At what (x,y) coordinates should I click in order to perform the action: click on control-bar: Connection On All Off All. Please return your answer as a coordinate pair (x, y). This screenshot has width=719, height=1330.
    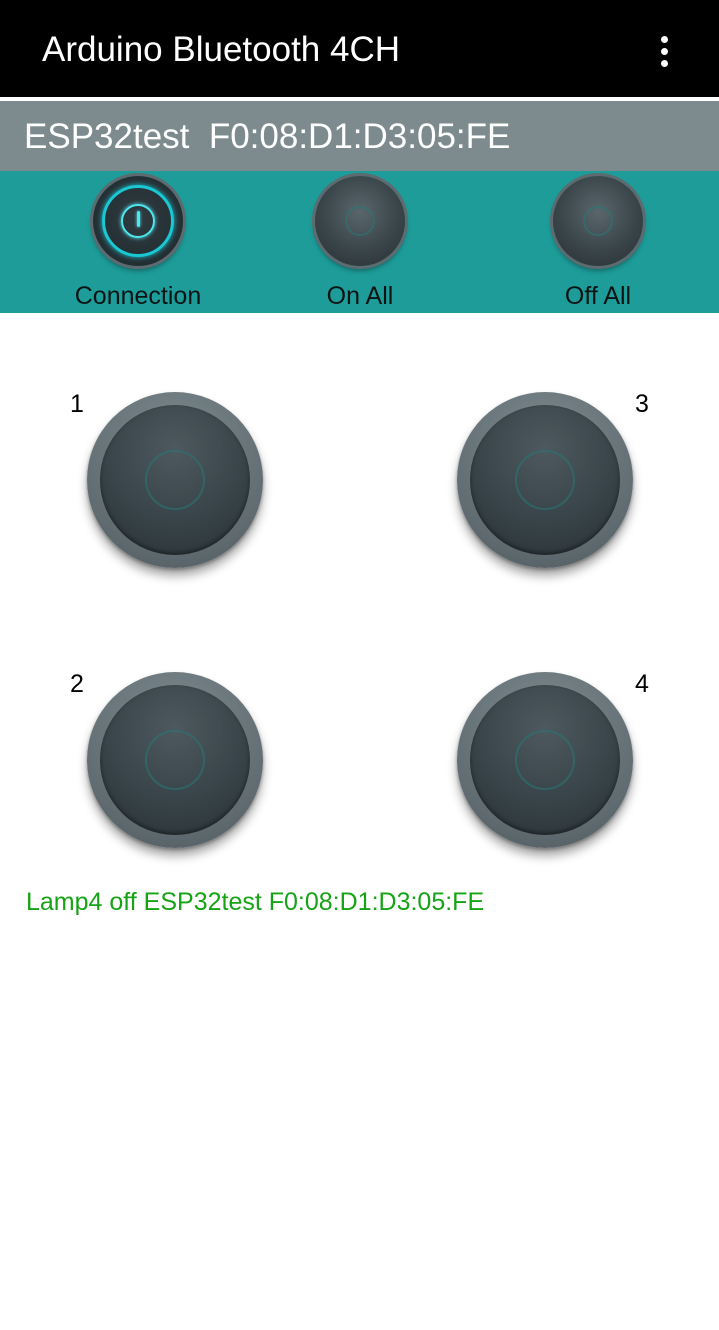
    Looking at the image, I should click on (359, 242).